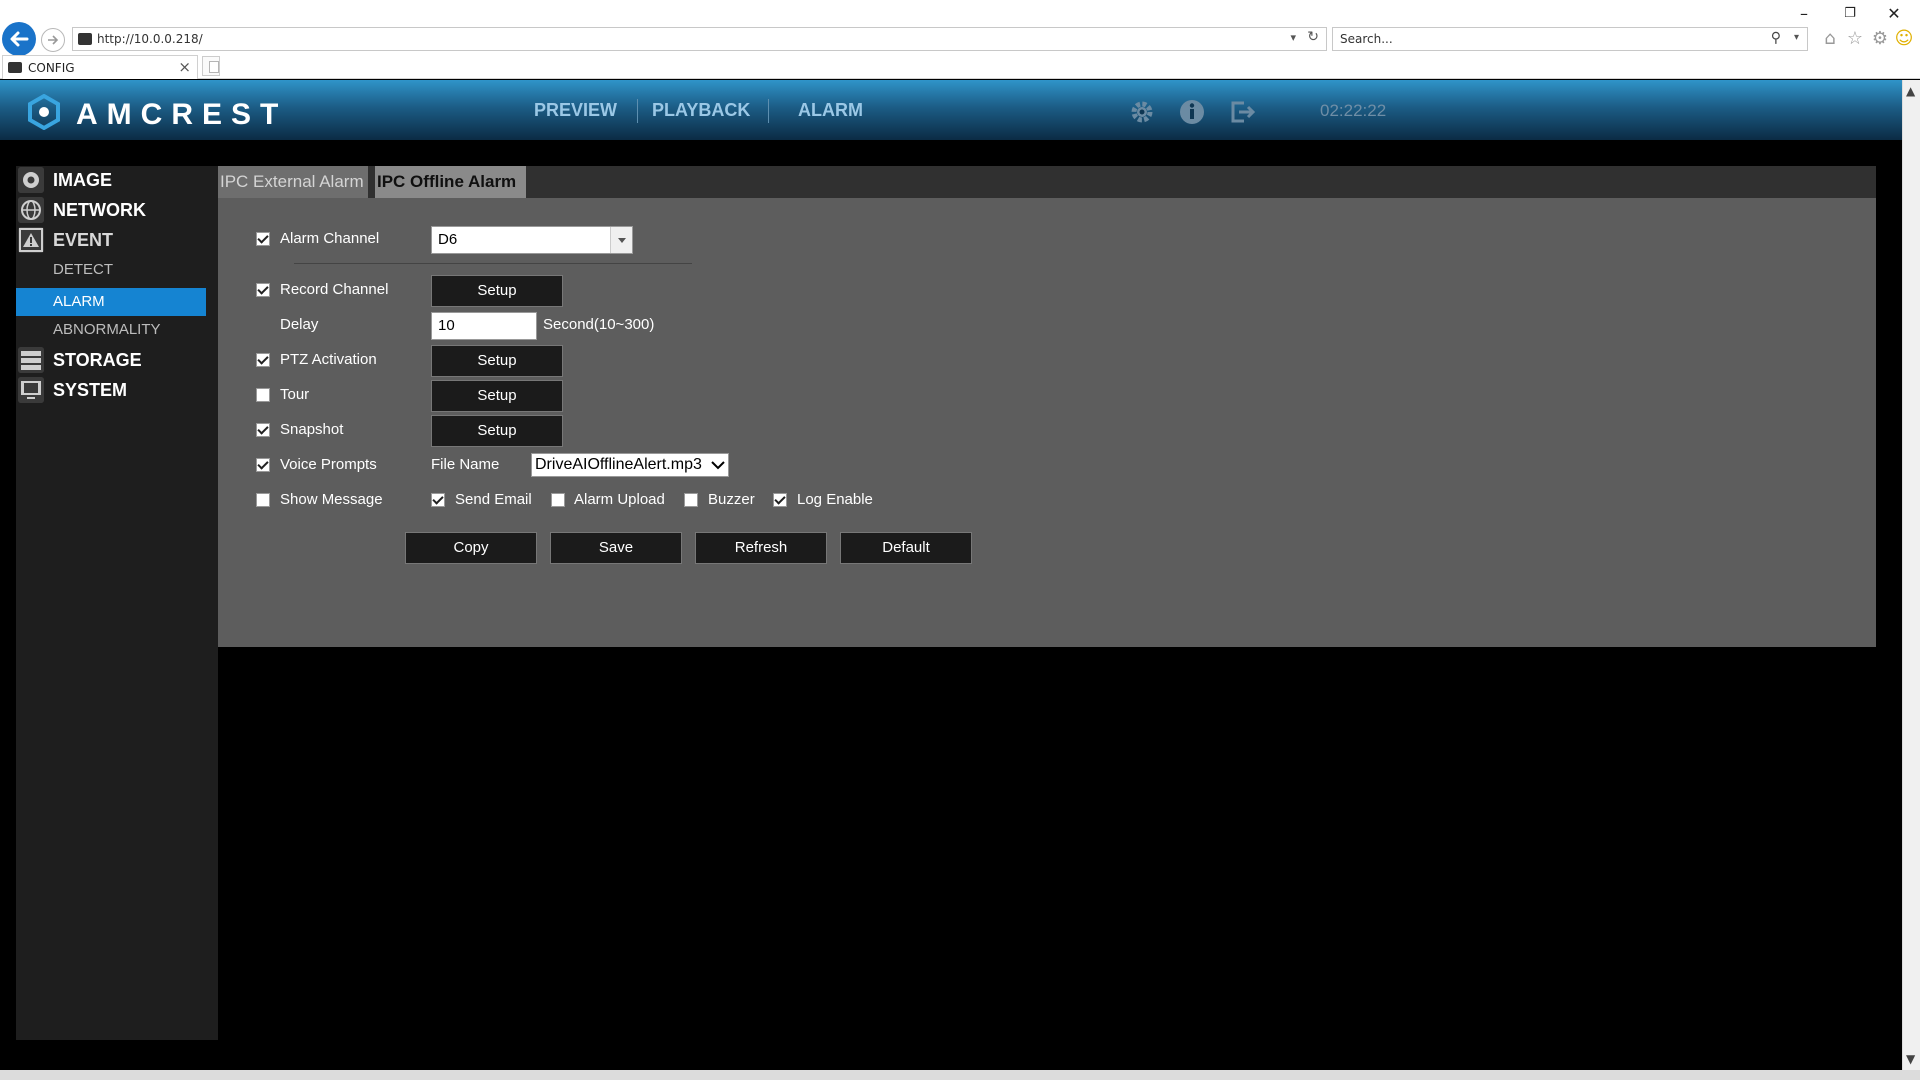 The image size is (1920, 1080). What do you see at coordinates (1904, 39) in the screenshot?
I see `smiley-feedback-icon: ☺` at bounding box center [1904, 39].